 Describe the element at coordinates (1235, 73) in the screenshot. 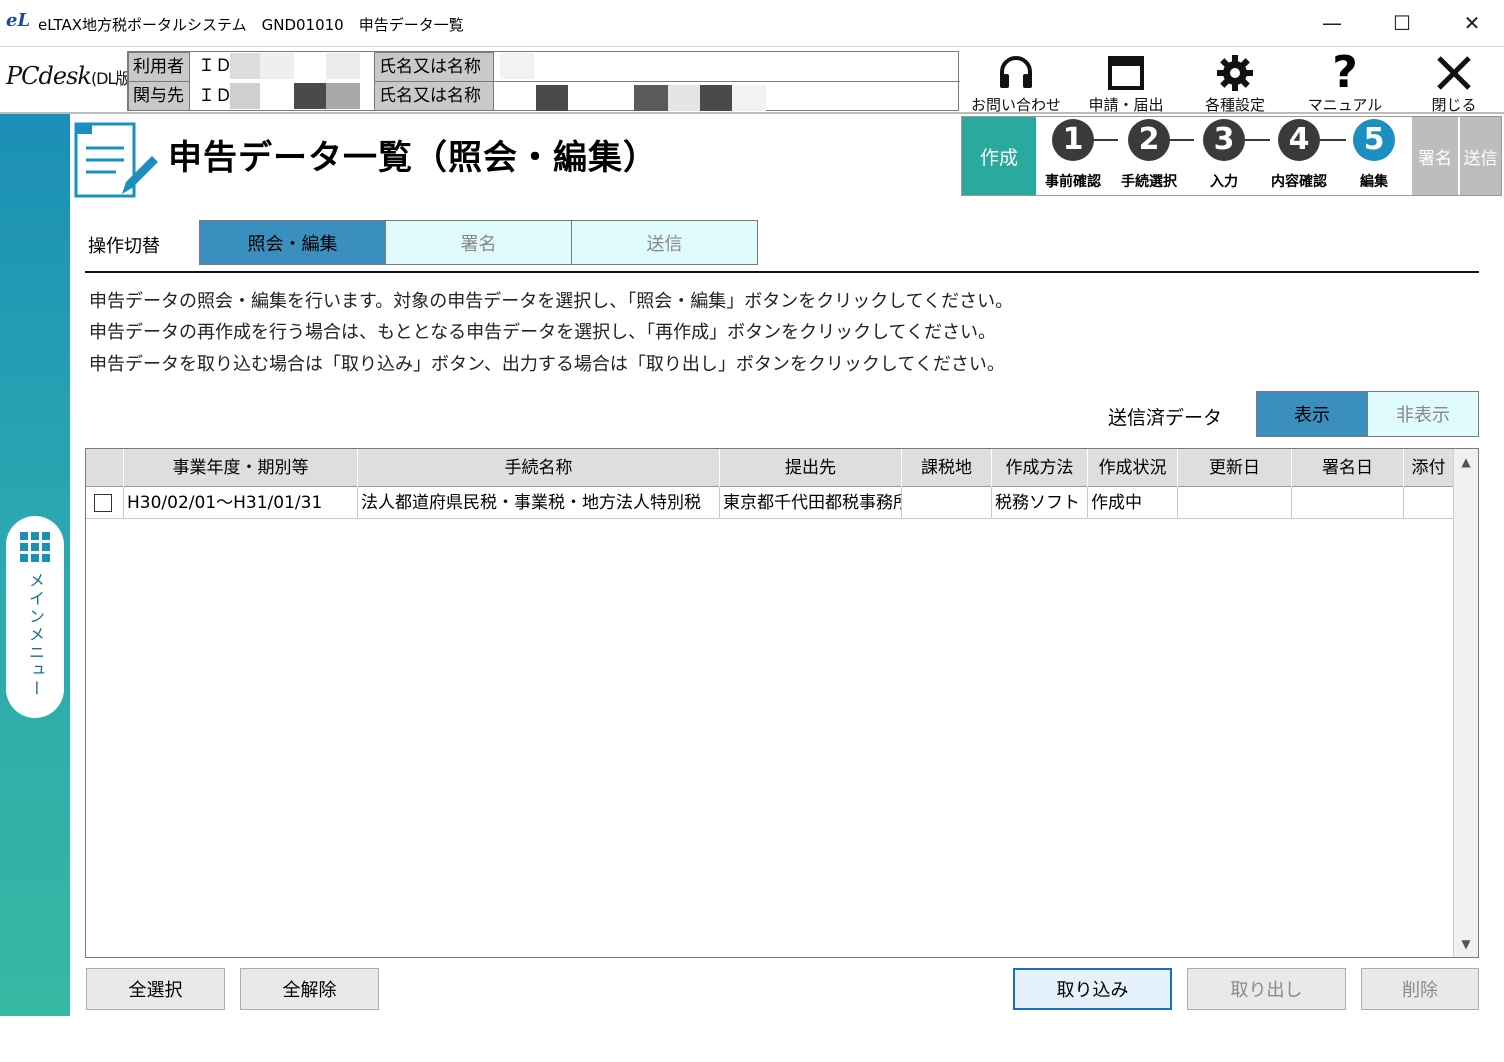

I see `gear-icon` at that location.